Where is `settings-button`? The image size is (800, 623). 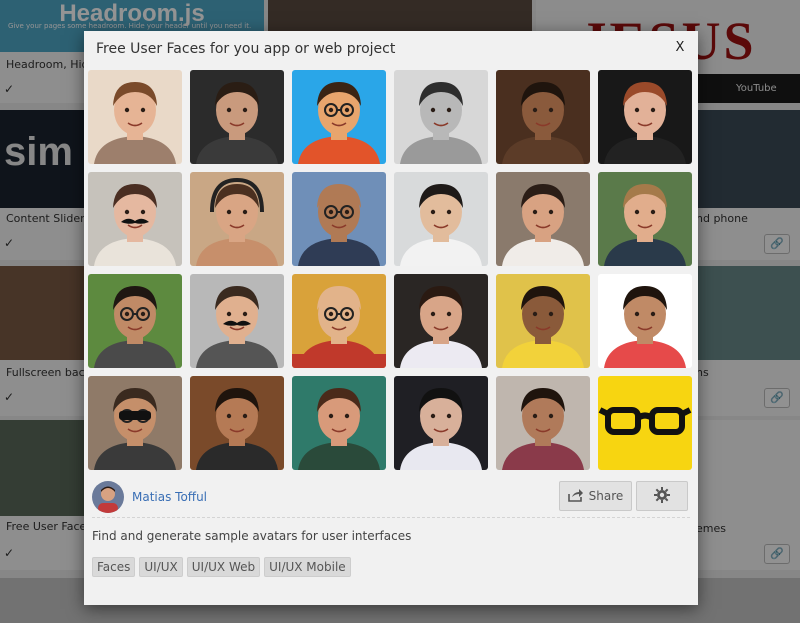
settings-button is located at coordinates (662, 496).